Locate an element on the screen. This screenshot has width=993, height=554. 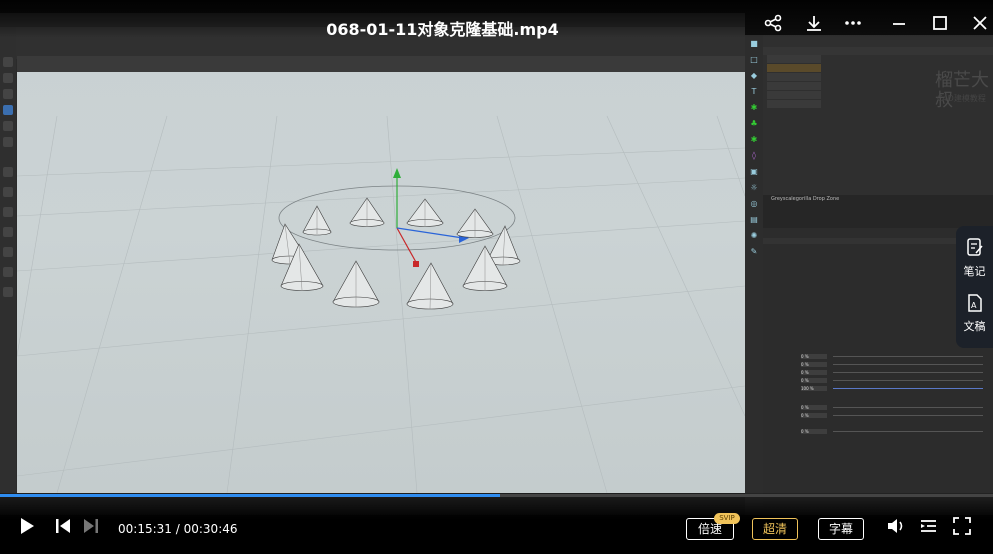
attribute-value: 100 % is located at coordinates (814, 388).